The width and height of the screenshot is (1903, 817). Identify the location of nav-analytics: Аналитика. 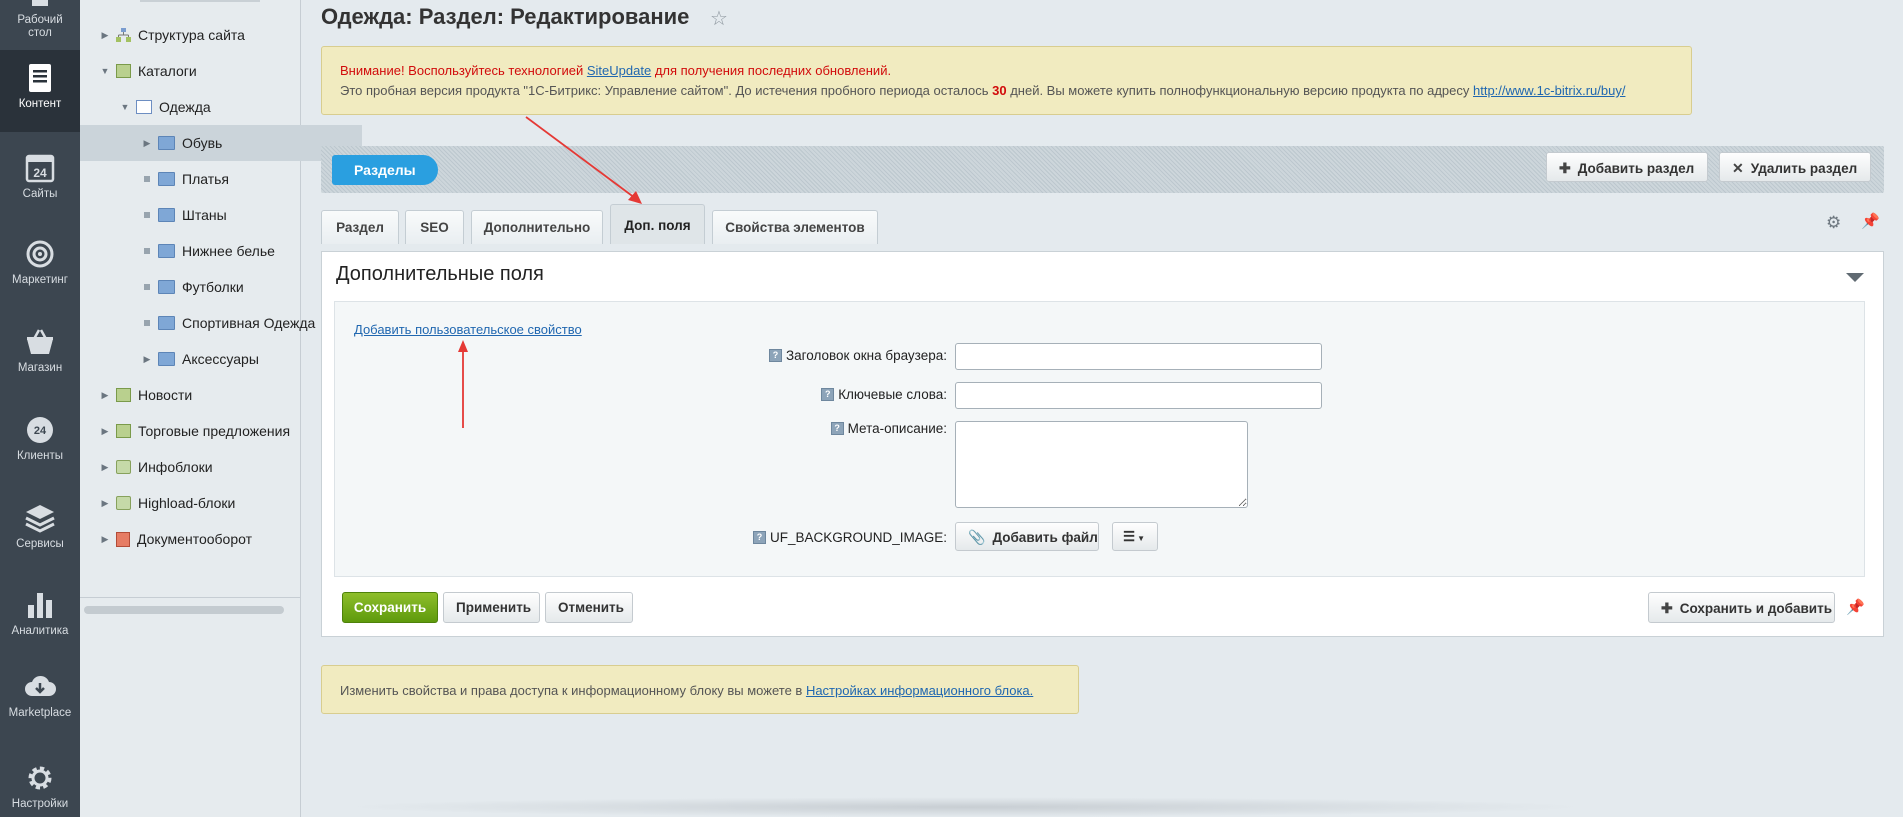
(40, 619).